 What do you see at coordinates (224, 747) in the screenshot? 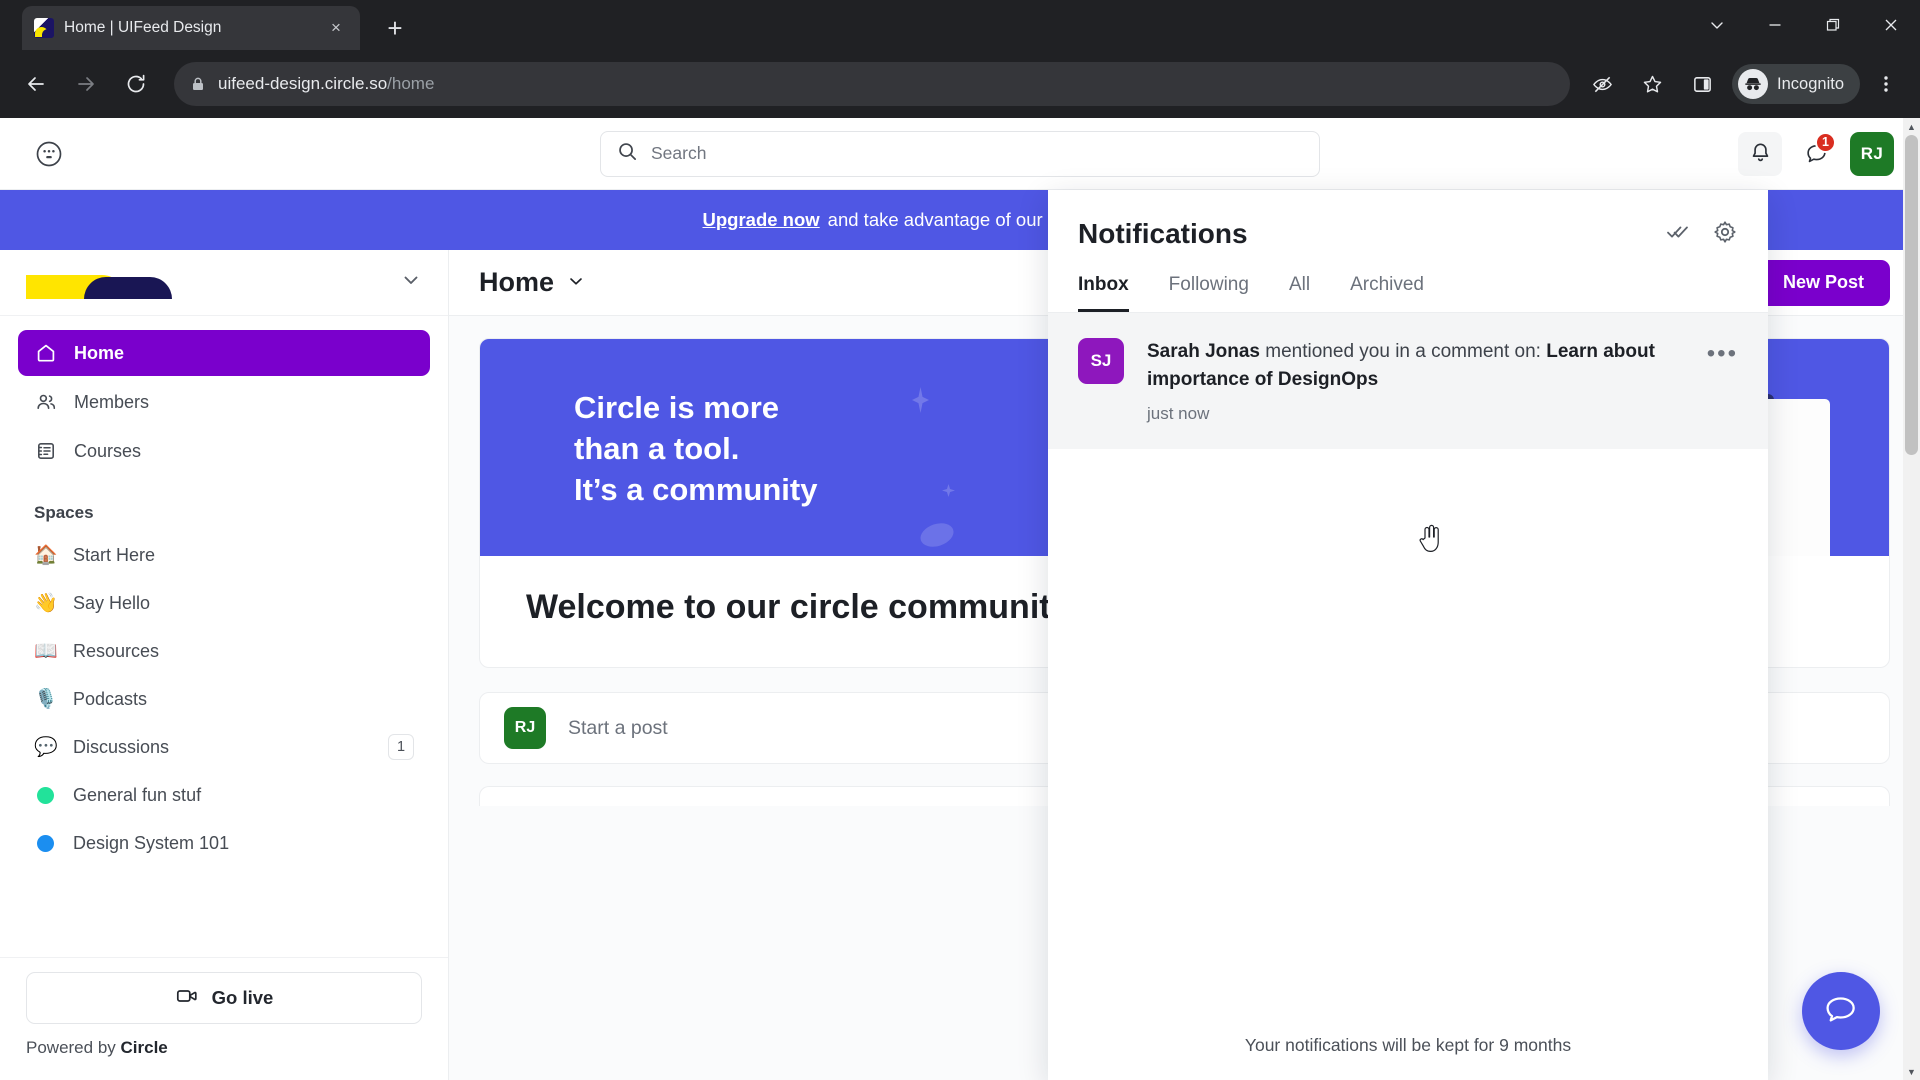
I see `sidebar-item-discussions: 💬 Discussions 1` at bounding box center [224, 747].